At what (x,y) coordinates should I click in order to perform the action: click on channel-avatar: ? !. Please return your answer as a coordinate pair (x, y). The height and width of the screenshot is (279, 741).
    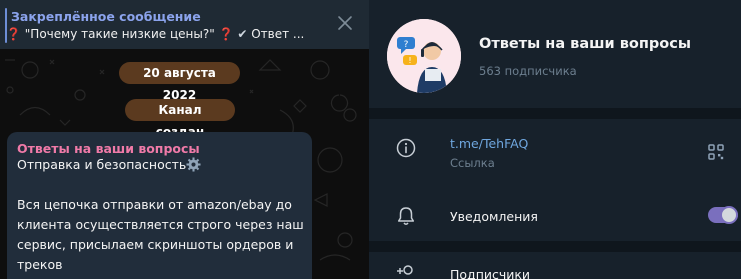
    Looking at the image, I should click on (424, 56).